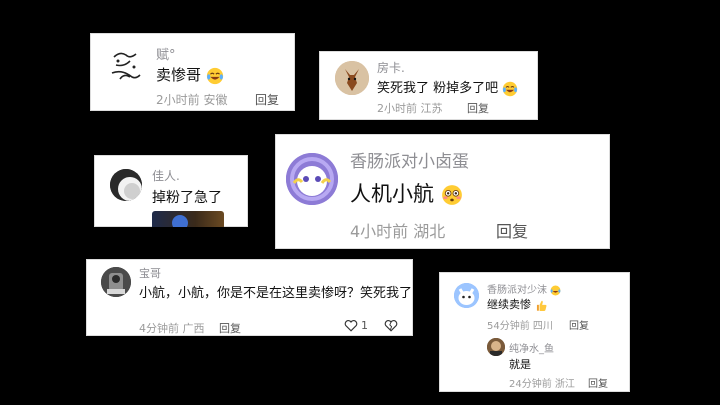  I want to click on username: 纯净水_鱼, so click(531, 347).